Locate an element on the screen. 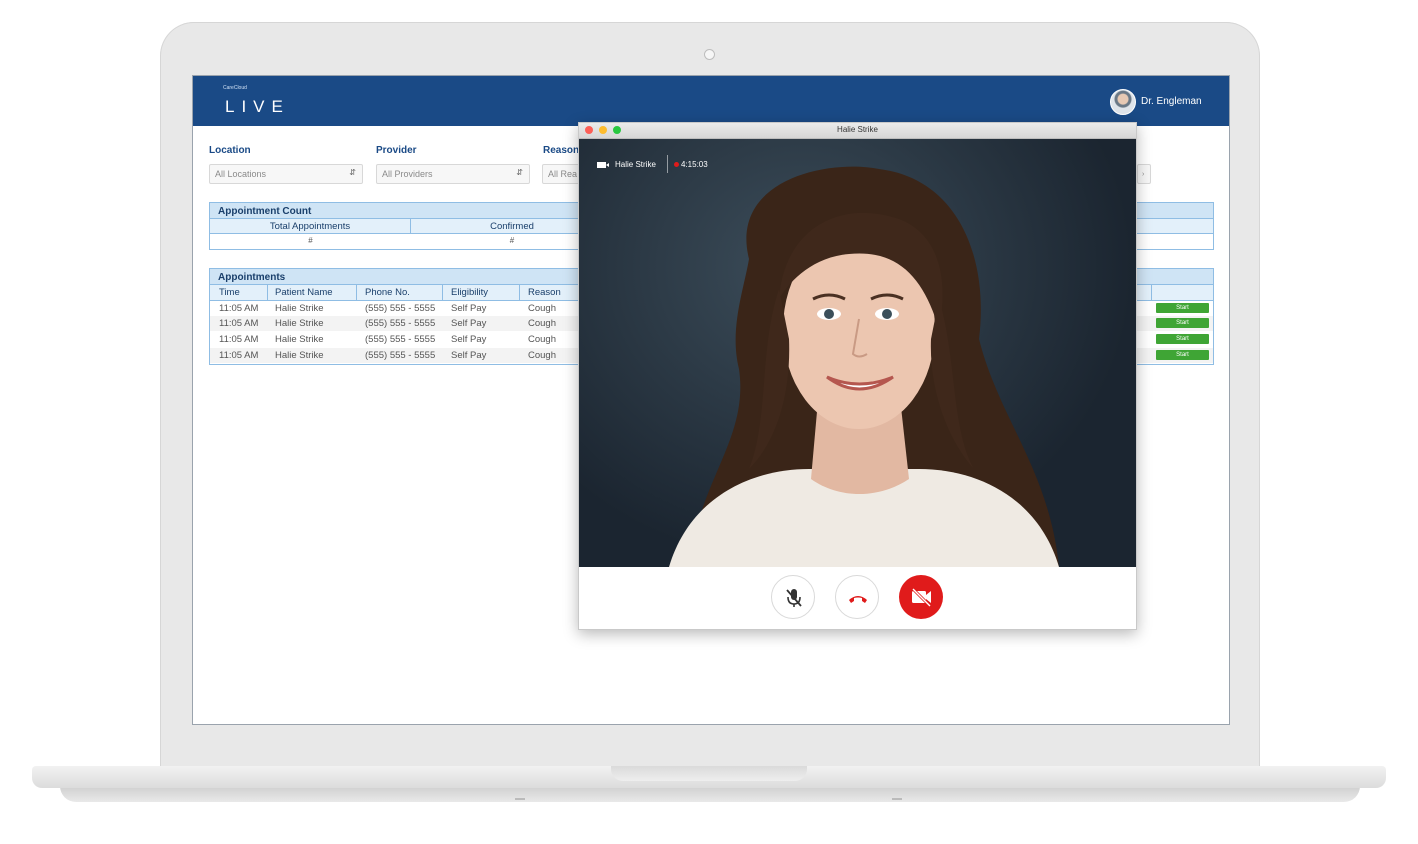 Image resolution: width=1418 pixels, height=844 pixels. video-portrait is located at coordinates (864, 366).